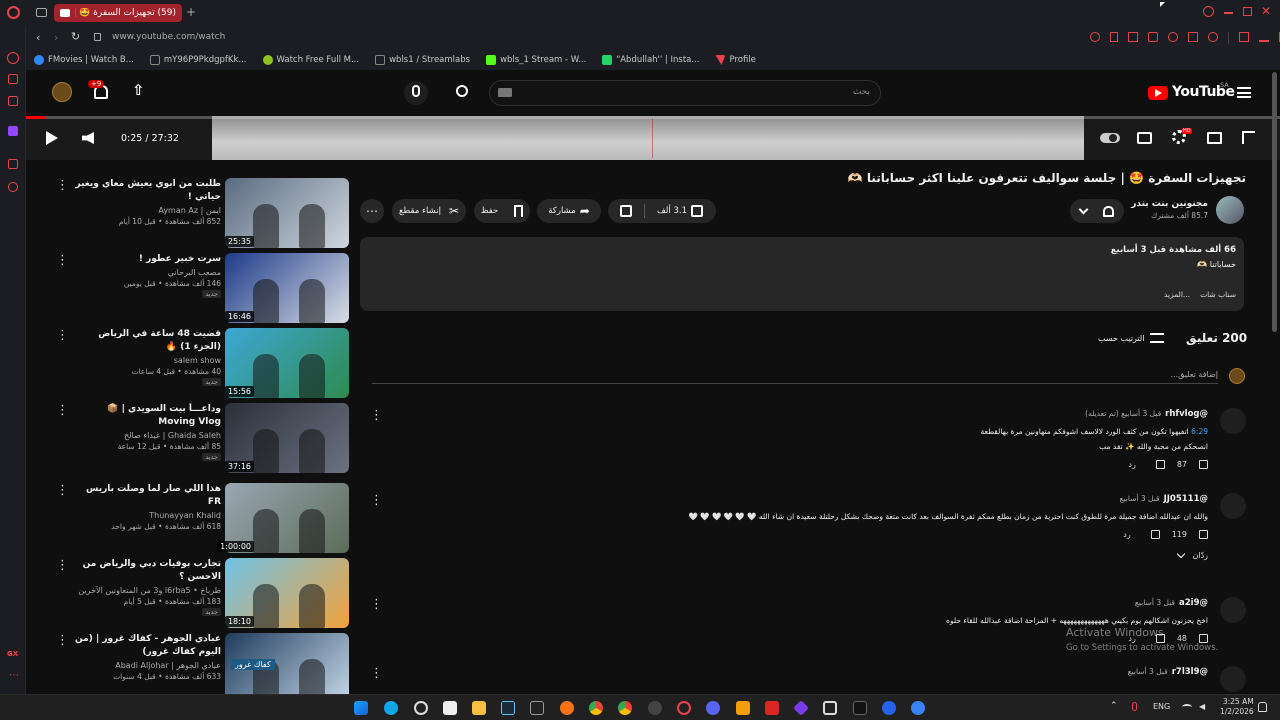 The height and width of the screenshot is (720, 1280). What do you see at coordinates (1228, 13) in the screenshot?
I see `minimize-icon` at bounding box center [1228, 13].